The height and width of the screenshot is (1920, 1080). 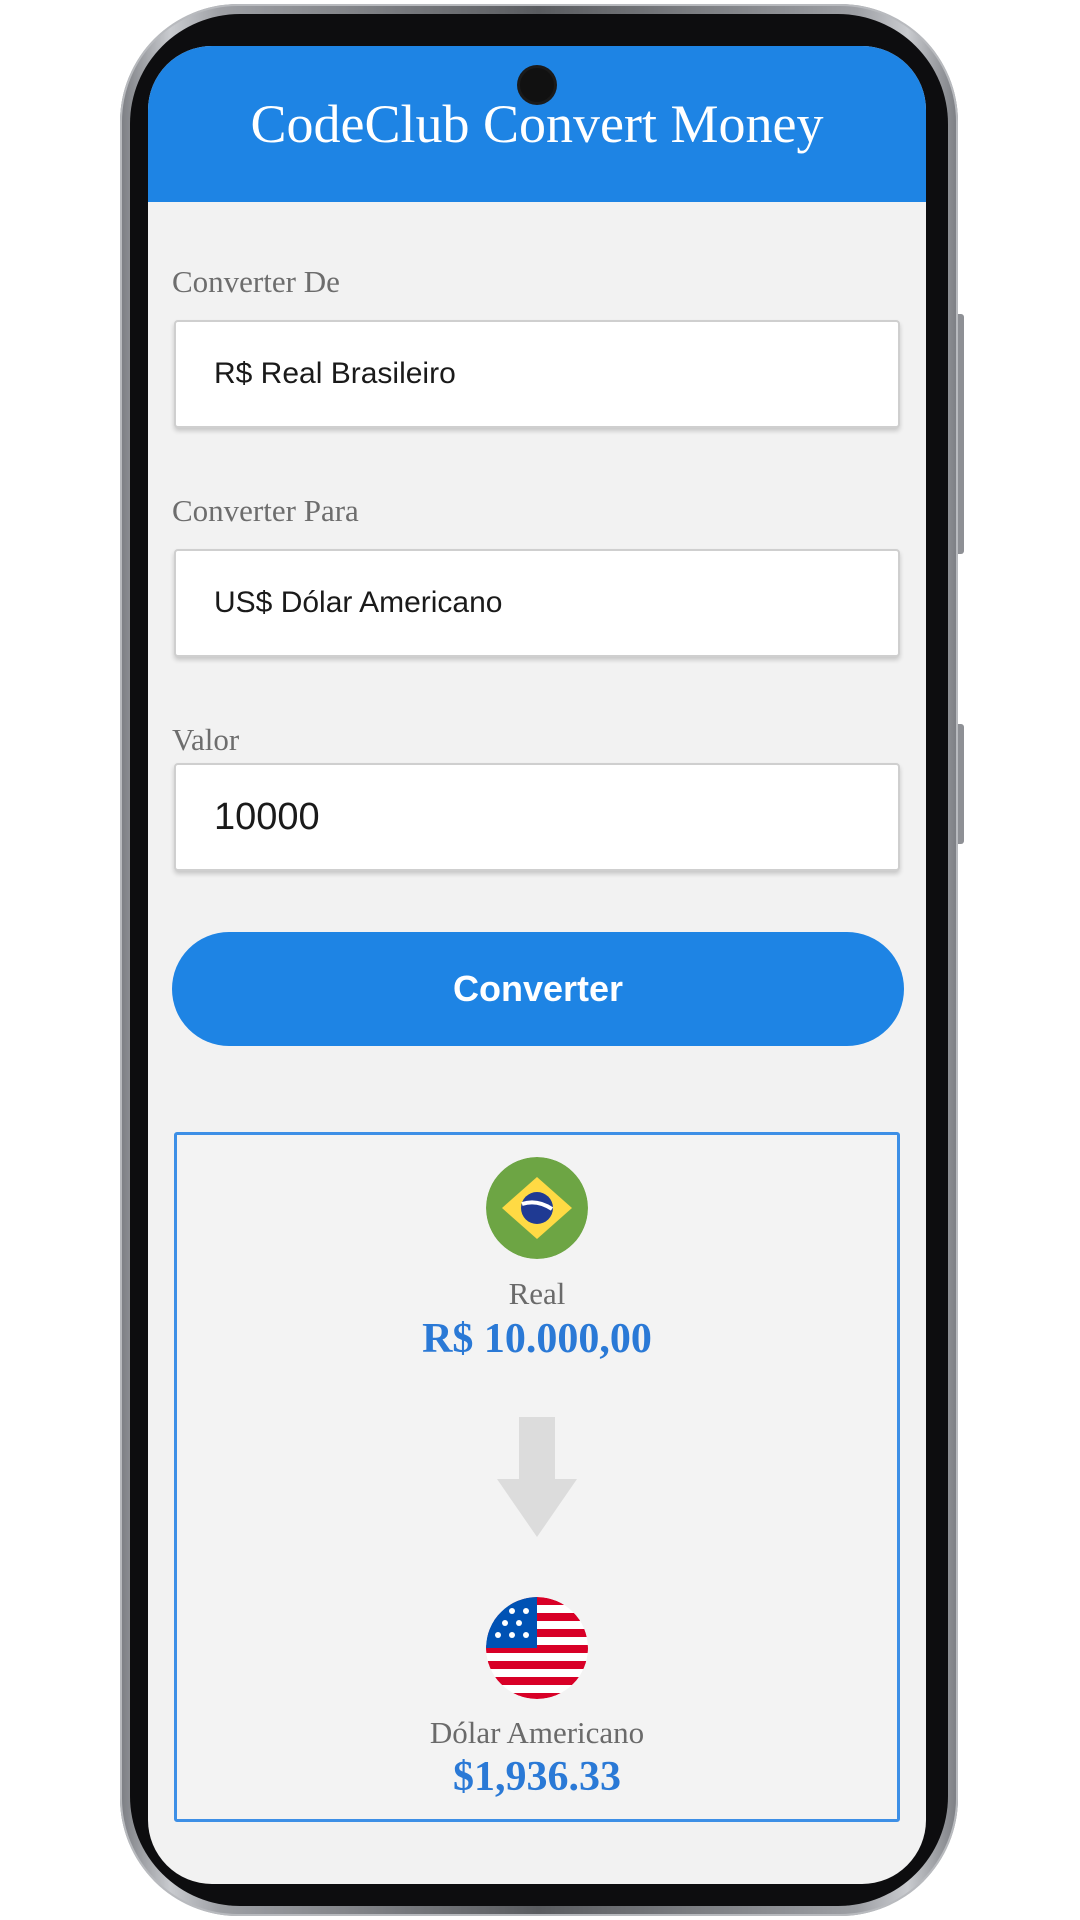 What do you see at coordinates (537, 817) in the screenshot?
I see `amount-input: 10000` at bounding box center [537, 817].